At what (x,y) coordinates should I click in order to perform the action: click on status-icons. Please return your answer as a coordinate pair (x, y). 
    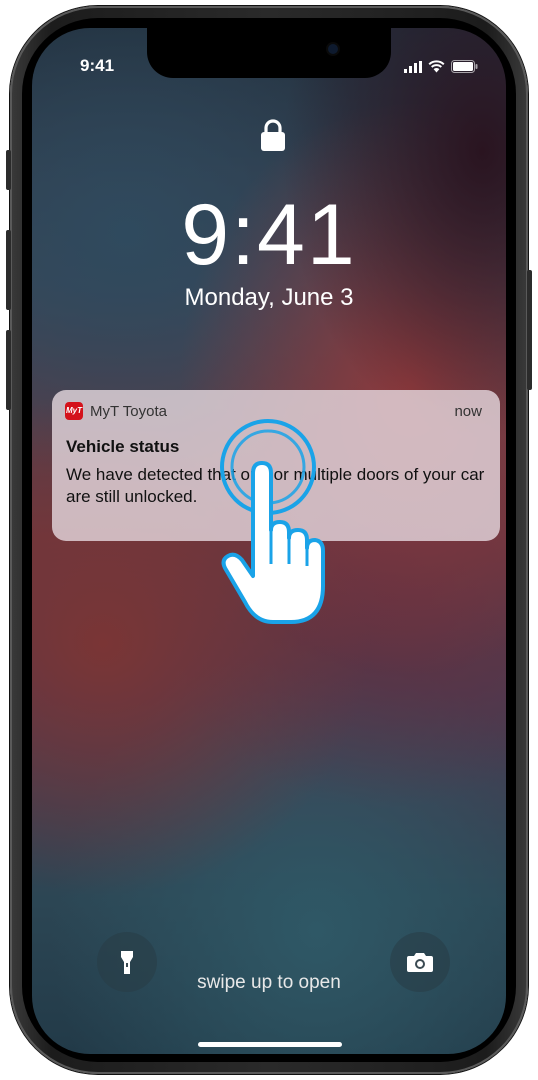
    Looking at the image, I should click on (441, 66).